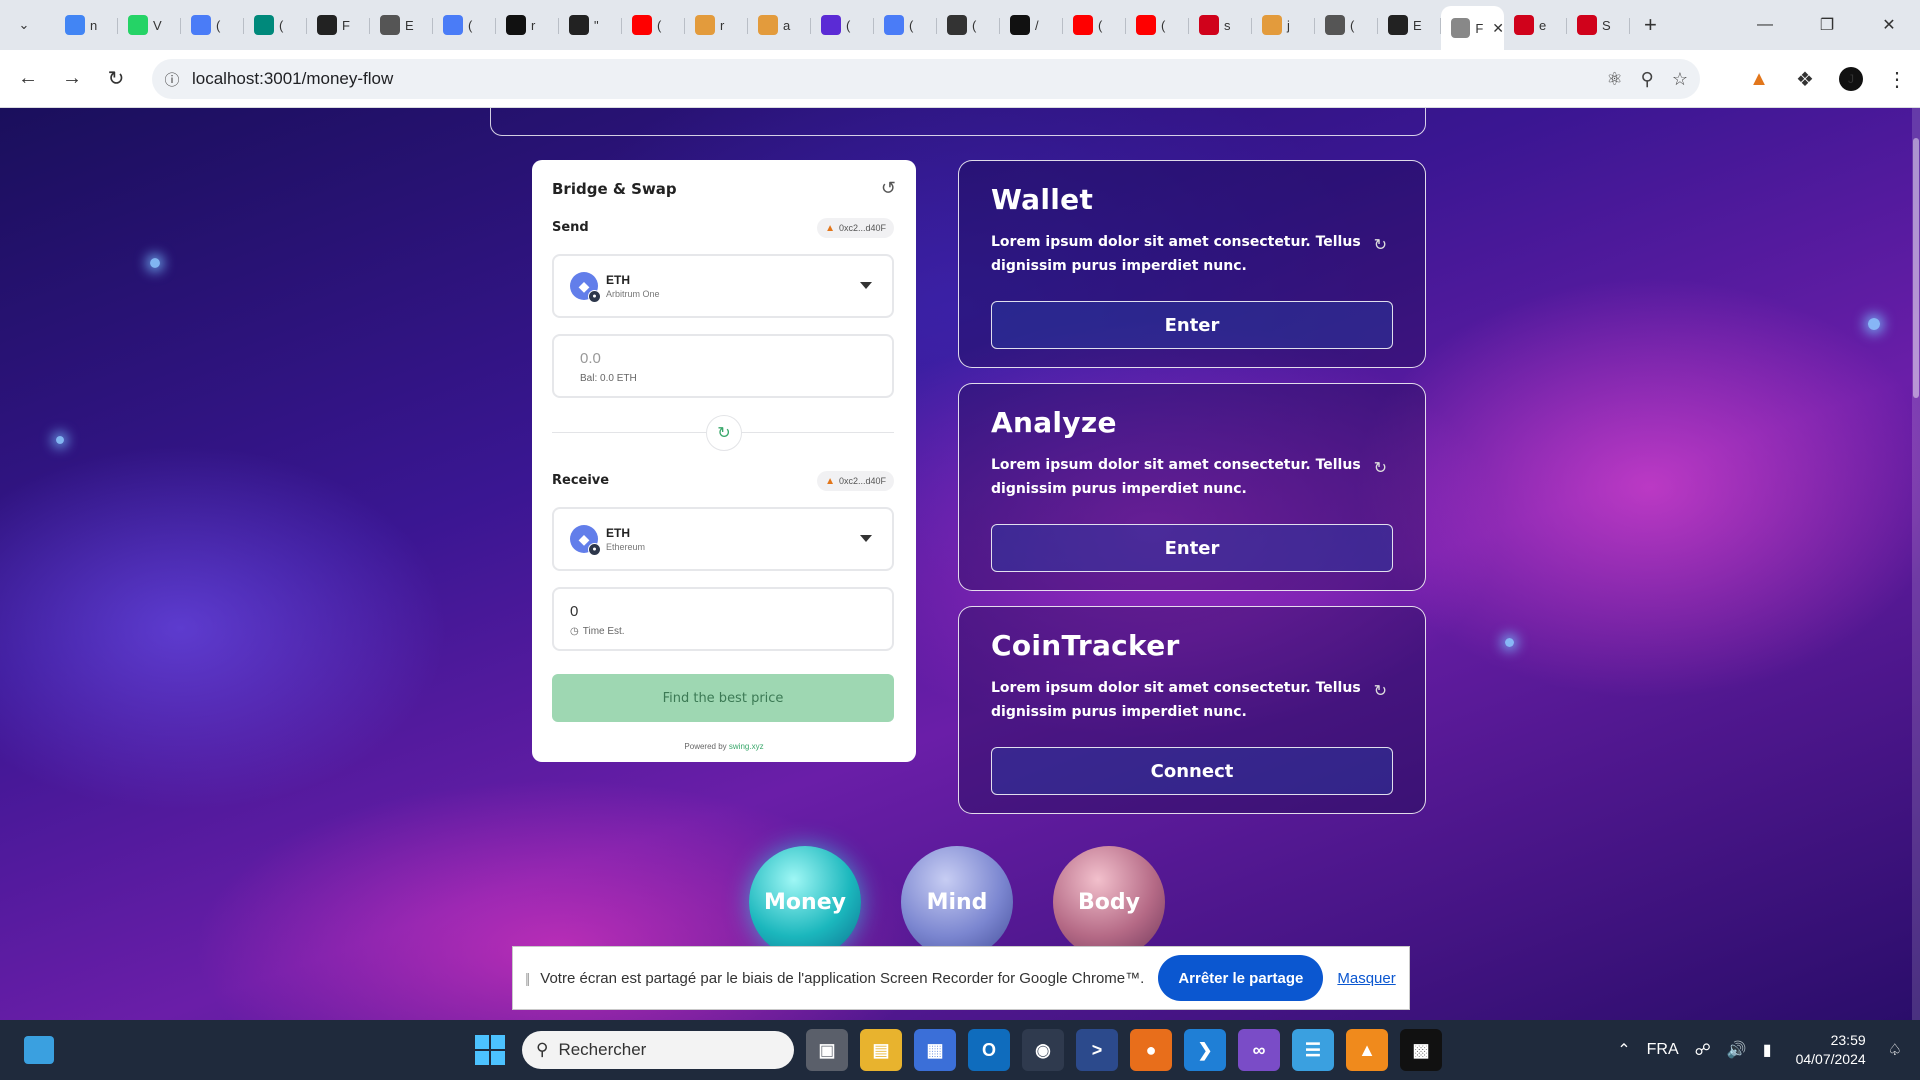 Image resolution: width=1920 pixels, height=1080 pixels. I want to click on browser-tab: a, so click(779, 25).